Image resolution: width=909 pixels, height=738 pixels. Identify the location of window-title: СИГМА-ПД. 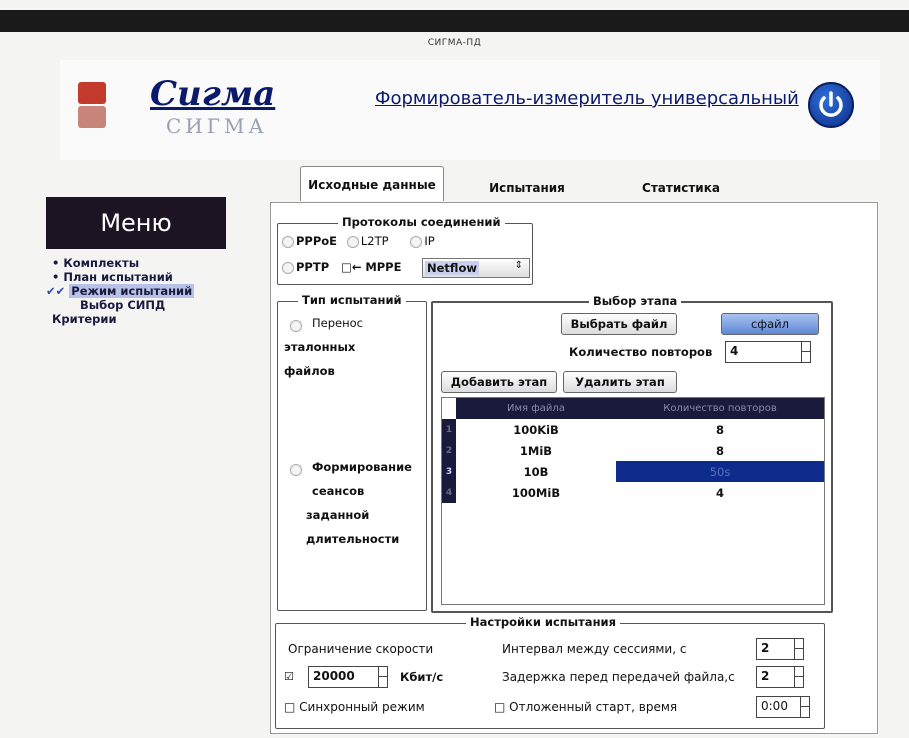
(454, 43).